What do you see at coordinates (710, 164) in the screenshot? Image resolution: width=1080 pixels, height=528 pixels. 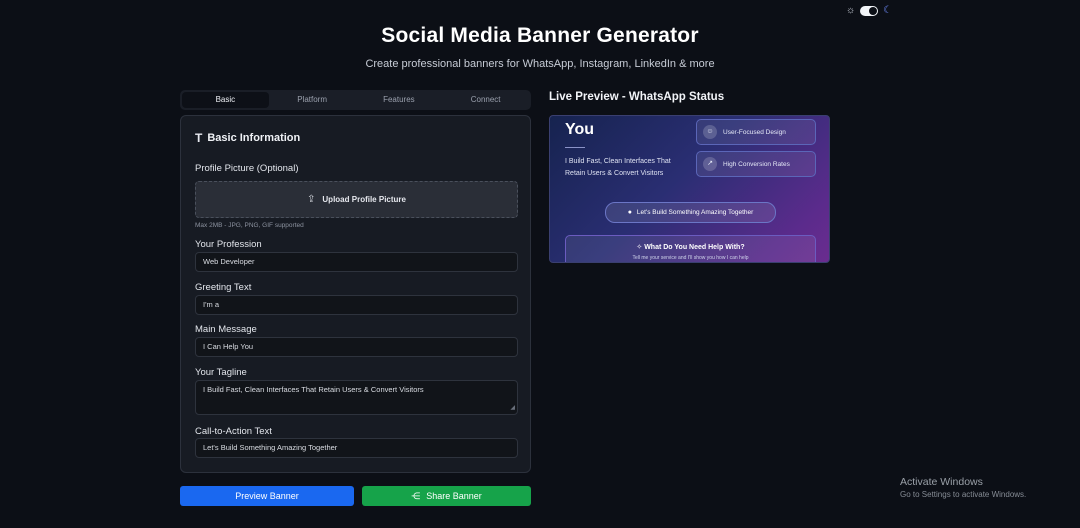 I see `trending-up-icon: ↗` at bounding box center [710, 164].